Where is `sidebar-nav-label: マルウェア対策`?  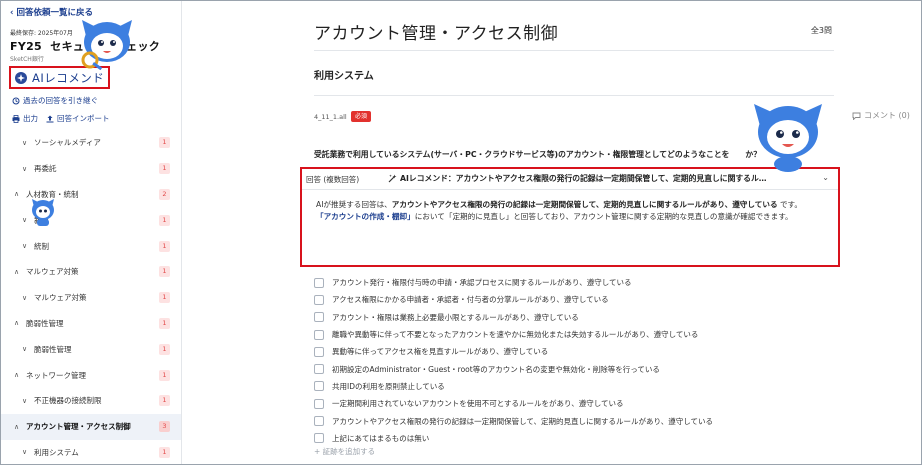 sidebar-nav-label: マルウェア対策 is located at coordinates (52, 272).